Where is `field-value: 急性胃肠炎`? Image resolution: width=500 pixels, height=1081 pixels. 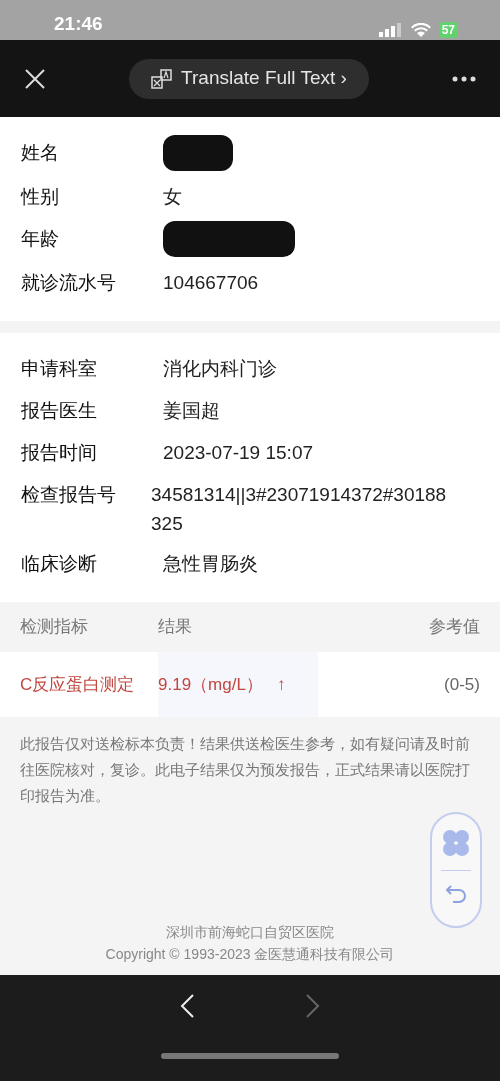
field-value: 急性胃肠炎 is located at coordinates (210, 564).